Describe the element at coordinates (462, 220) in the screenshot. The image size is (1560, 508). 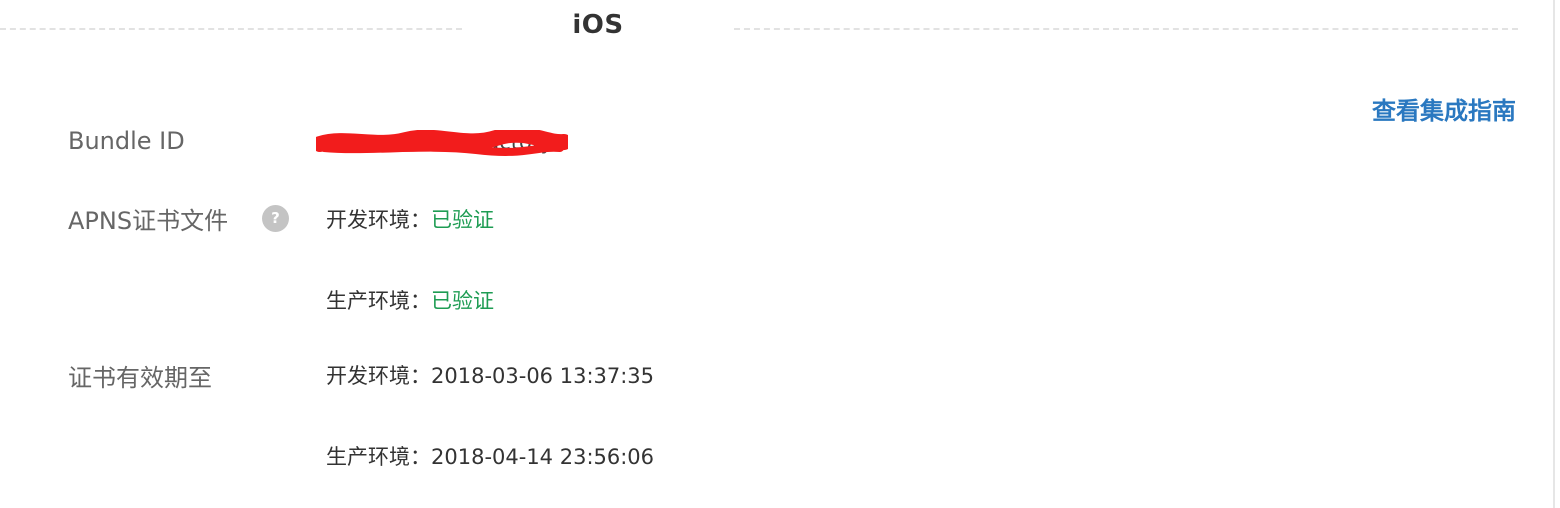
I see `apns-dev-status: 已验证` at that location.